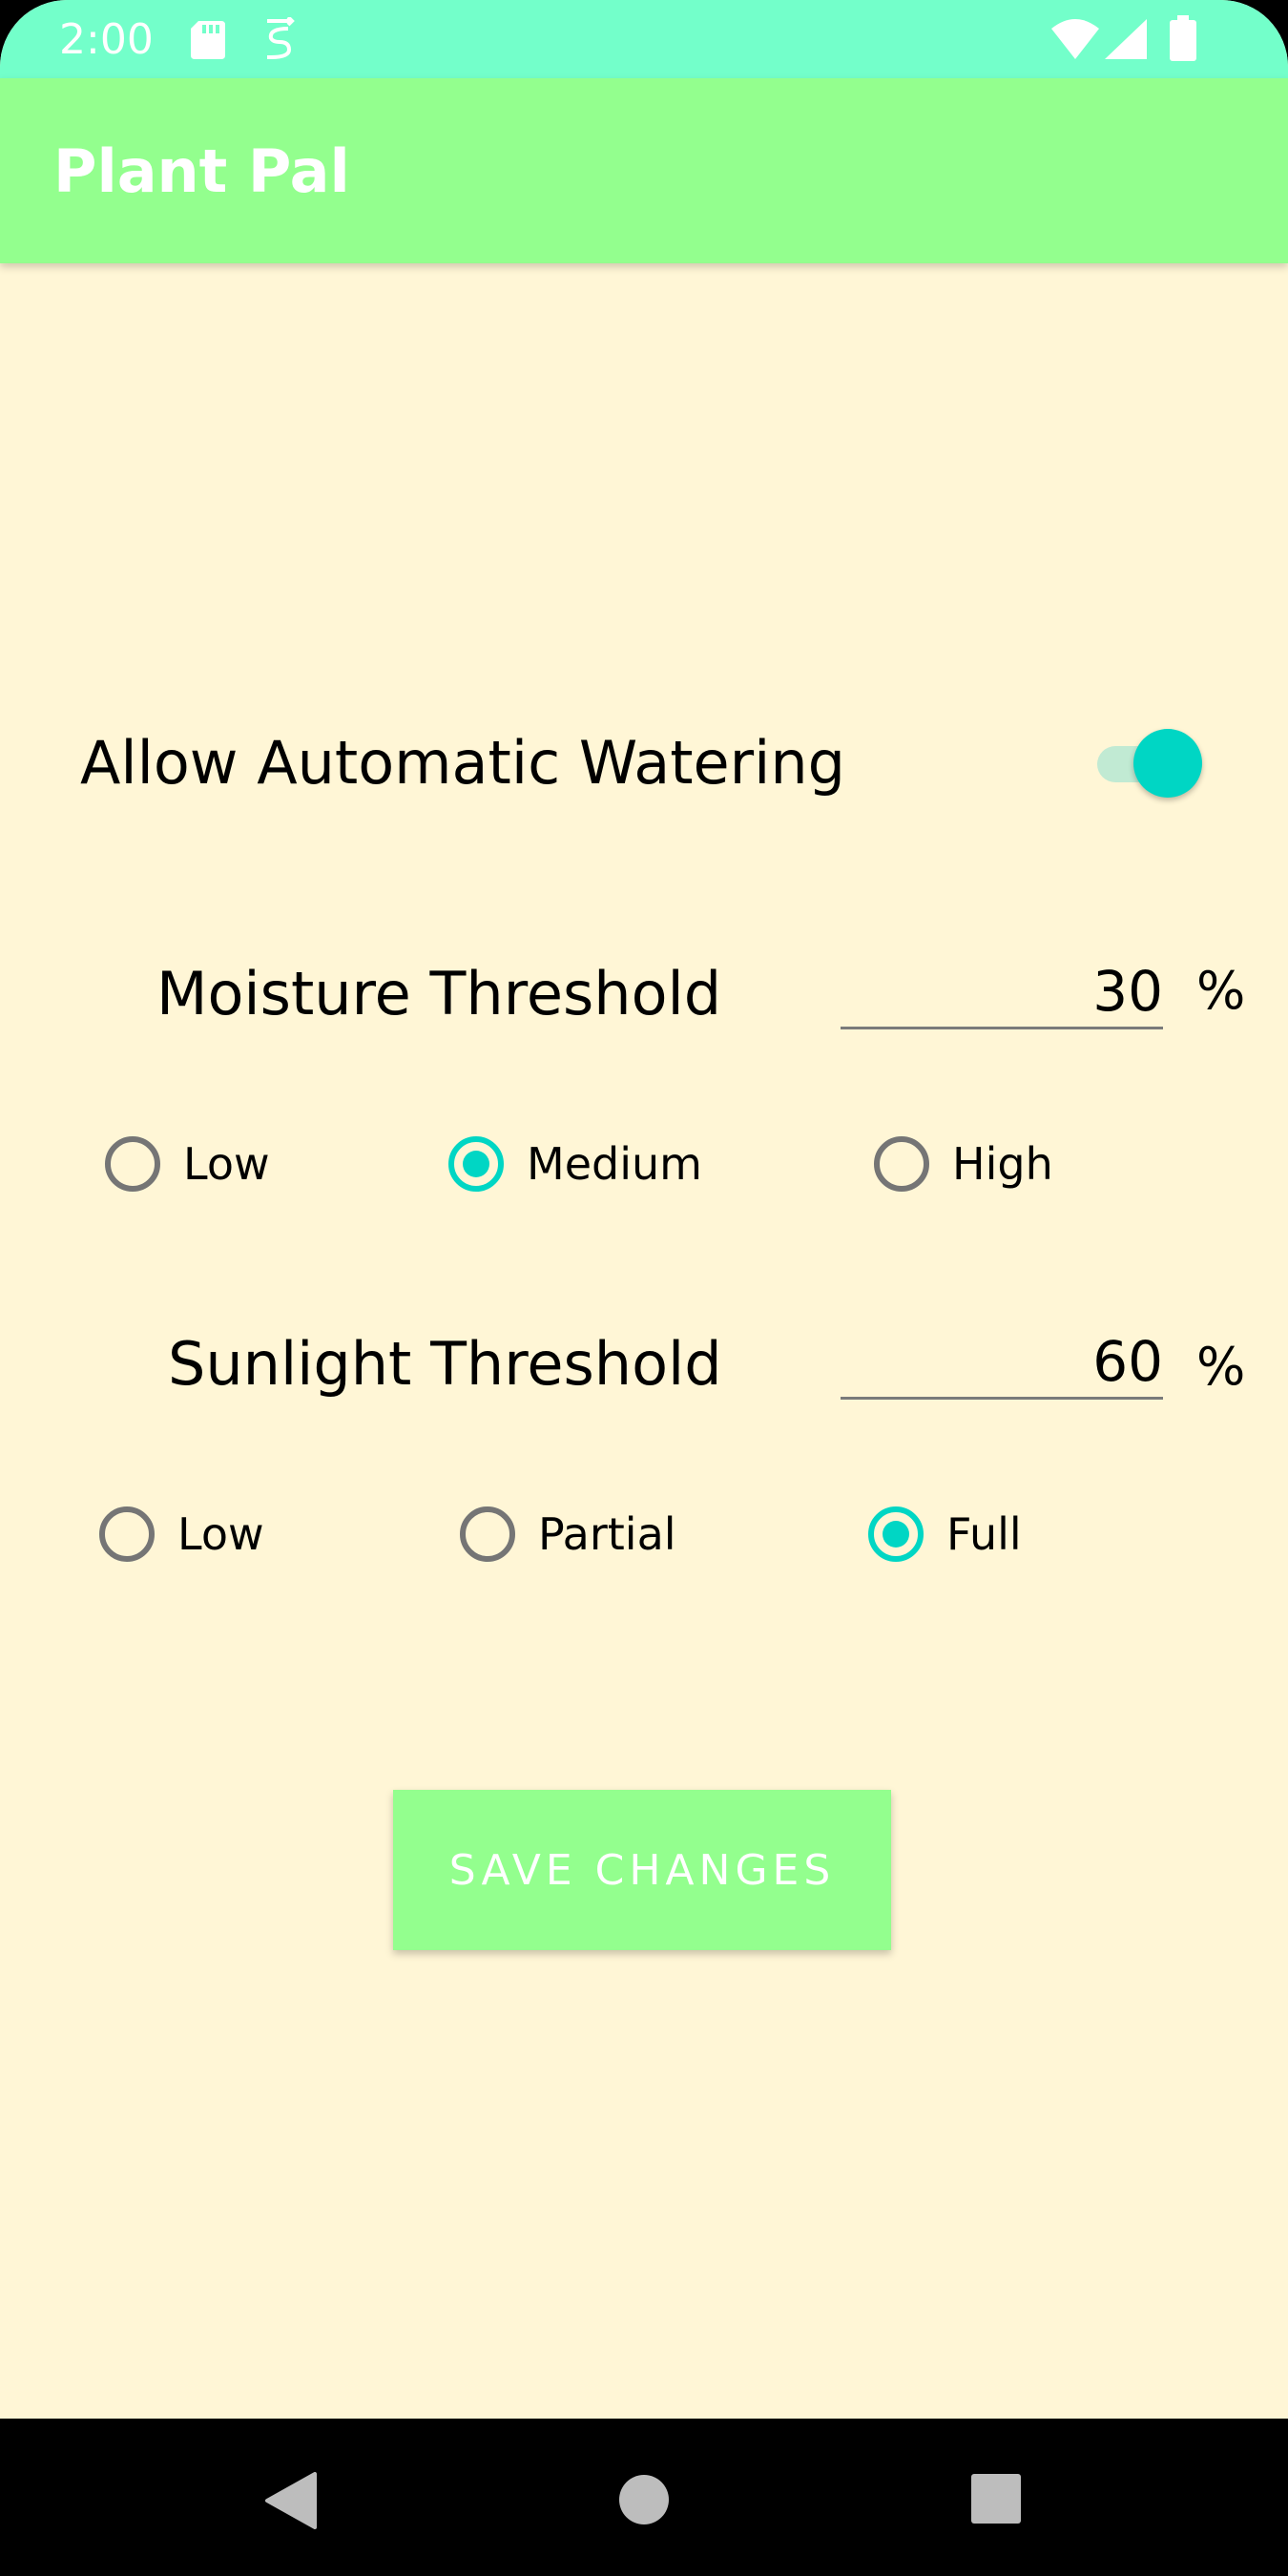 The width and height of the screenshot is (1288, 2576). I want to click on home-icon, so click(644, 2499).